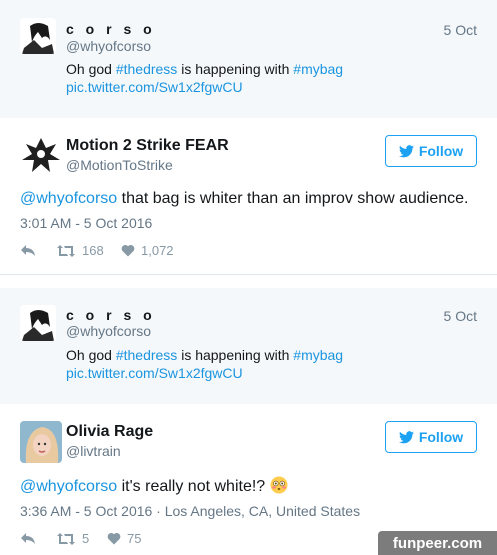 The image size is (497, 555). Describe the element at coordinates (193, 486) in the screenshot. I see `tweet-body: it's really not white!?` at that location.